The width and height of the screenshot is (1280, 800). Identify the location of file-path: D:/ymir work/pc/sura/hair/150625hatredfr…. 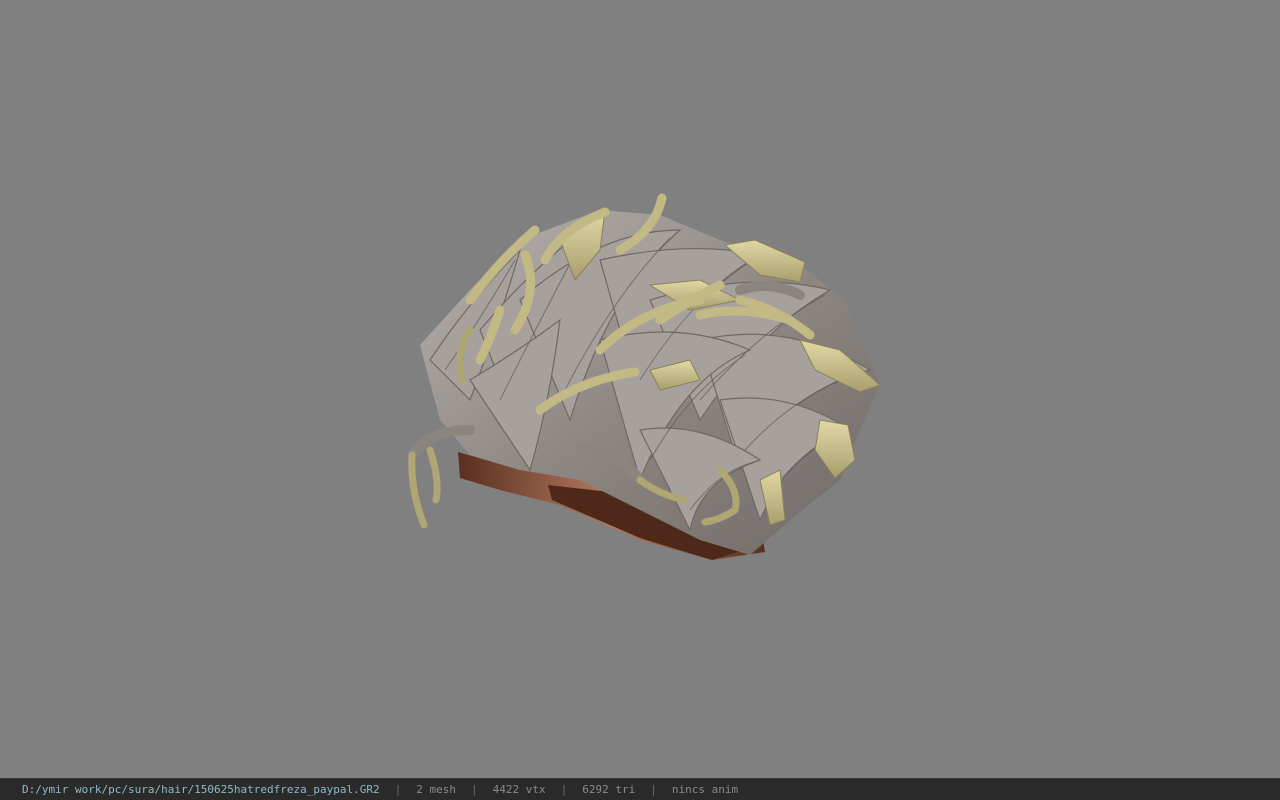
(201, 789).